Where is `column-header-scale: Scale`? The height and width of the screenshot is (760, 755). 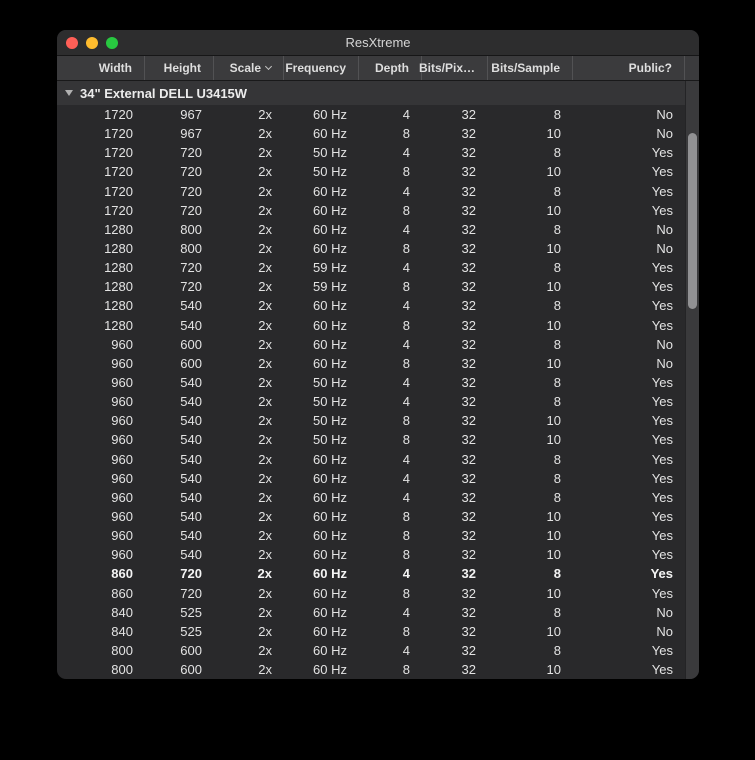 column-header-scale: Scale is located at coordinates (249, 68).